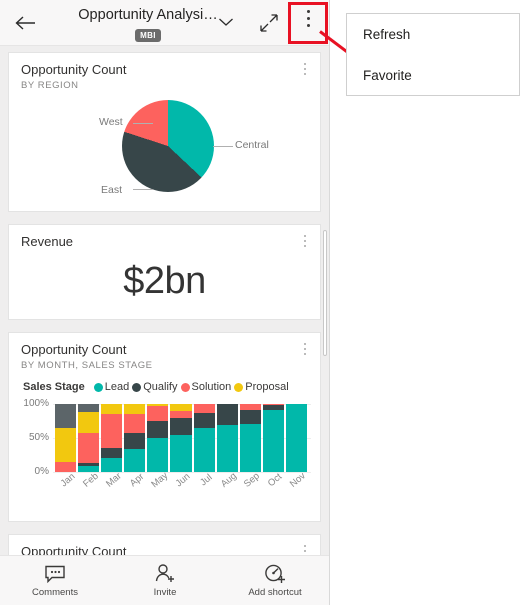  I want to click on expand-diagonal-icon, so click(269, 23).